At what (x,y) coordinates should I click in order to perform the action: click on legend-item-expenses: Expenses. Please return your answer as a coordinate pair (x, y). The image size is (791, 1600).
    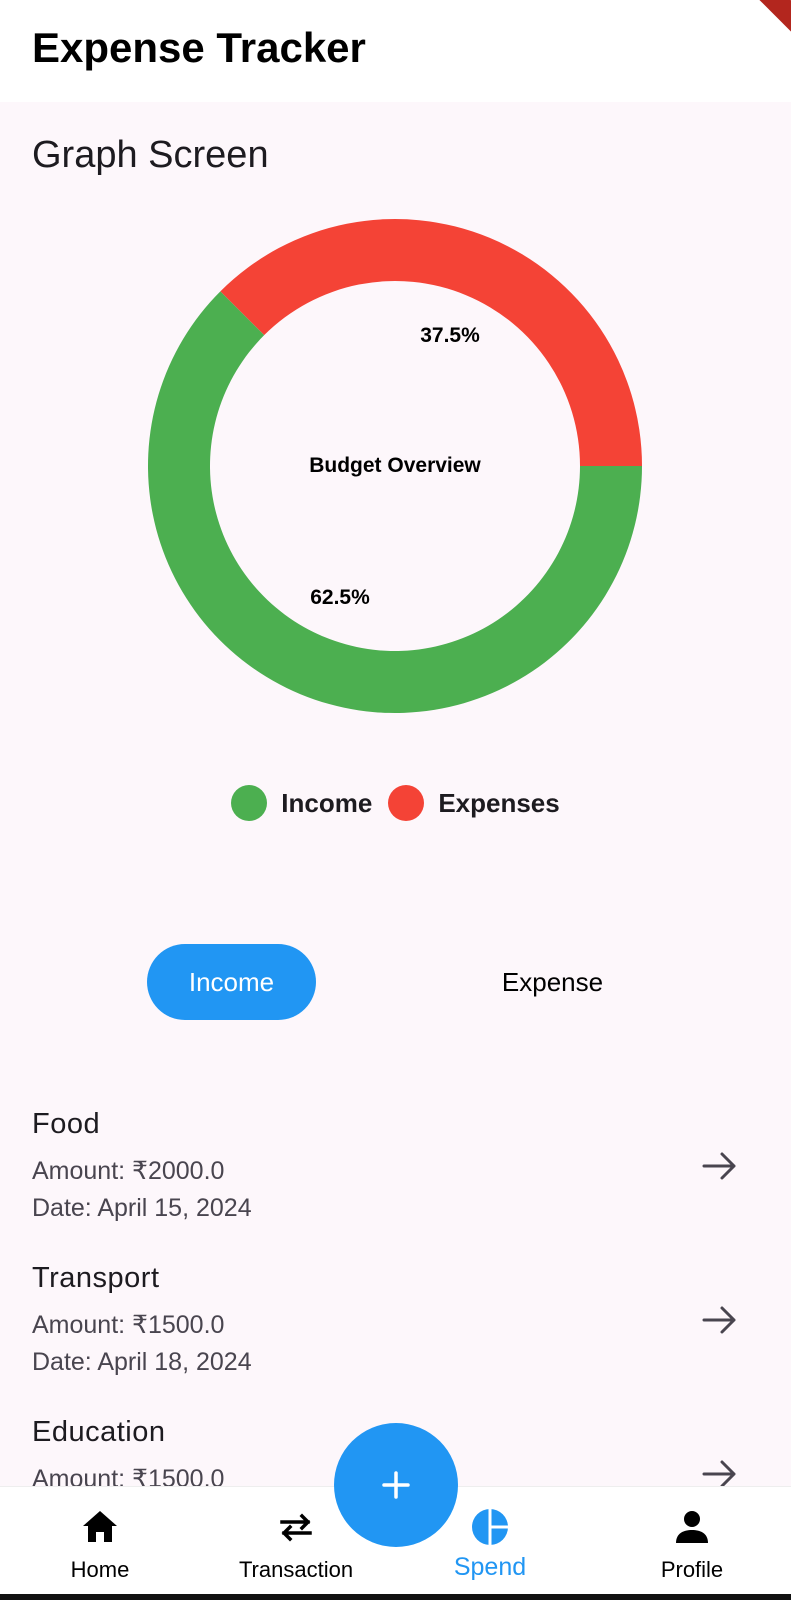
    Looking at the image, I should click on (474, 803).